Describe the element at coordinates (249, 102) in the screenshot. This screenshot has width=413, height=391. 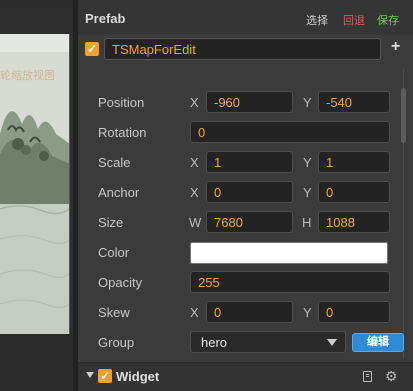
I see `position-x-input: -960` at that location.